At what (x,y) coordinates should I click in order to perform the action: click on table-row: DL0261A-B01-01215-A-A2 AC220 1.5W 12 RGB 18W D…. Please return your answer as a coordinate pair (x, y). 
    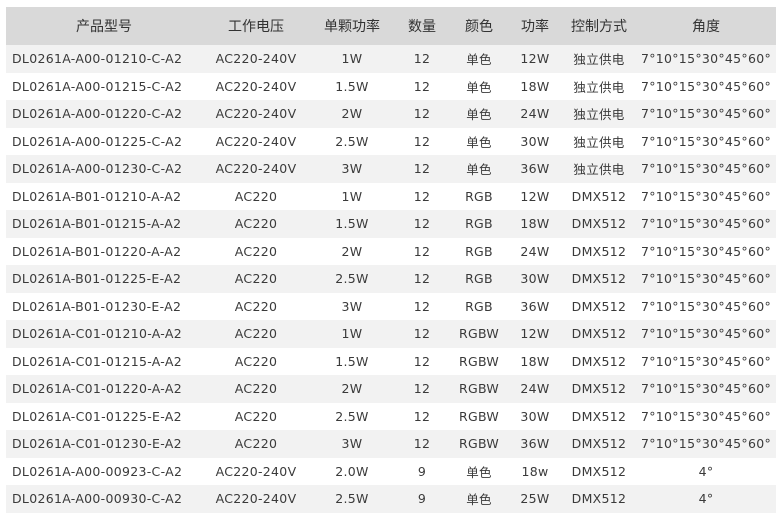
    Looking at the image, I should click on (391, 224).